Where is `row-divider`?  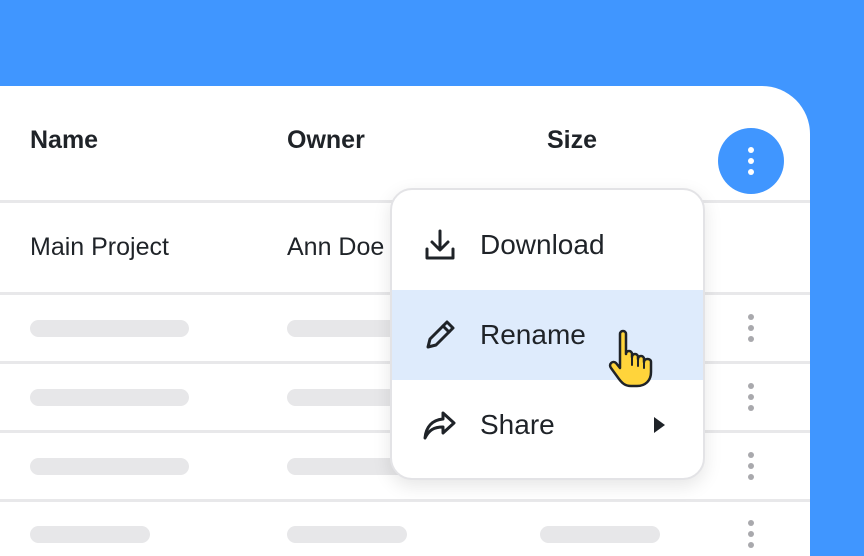 row-divider is located at coordinates (405, 500).